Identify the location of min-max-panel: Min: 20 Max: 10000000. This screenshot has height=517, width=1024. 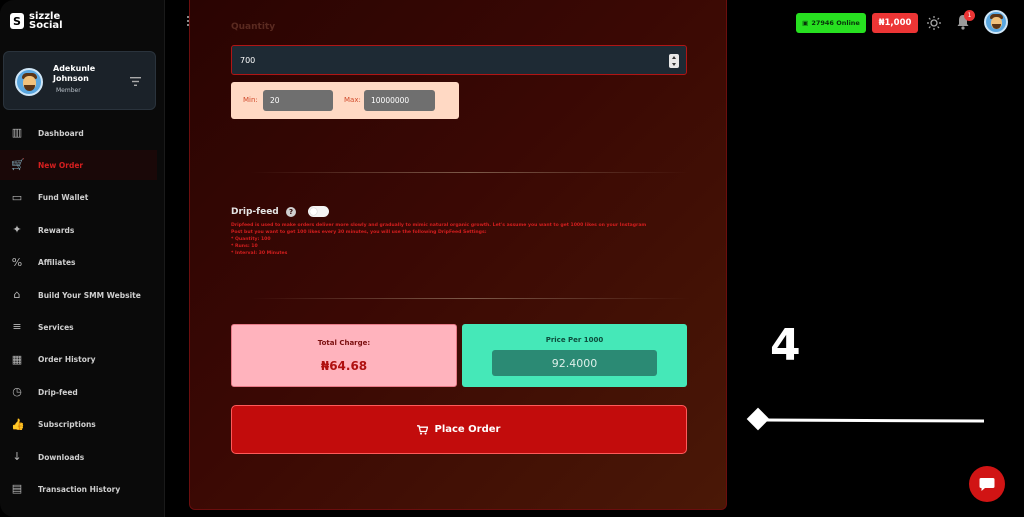
(345, 100).